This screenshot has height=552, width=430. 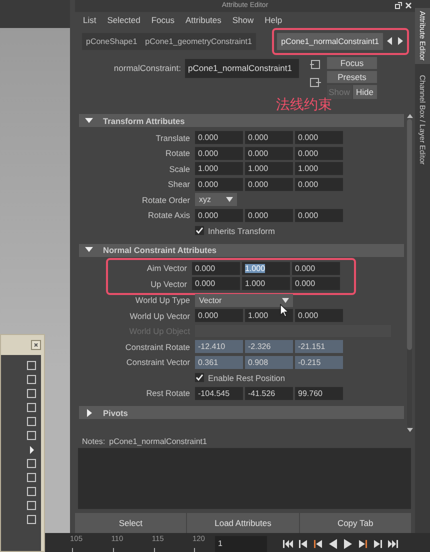 I want to click on tab: pCone1_geometryConstraint1, so click(x=198, y=41).